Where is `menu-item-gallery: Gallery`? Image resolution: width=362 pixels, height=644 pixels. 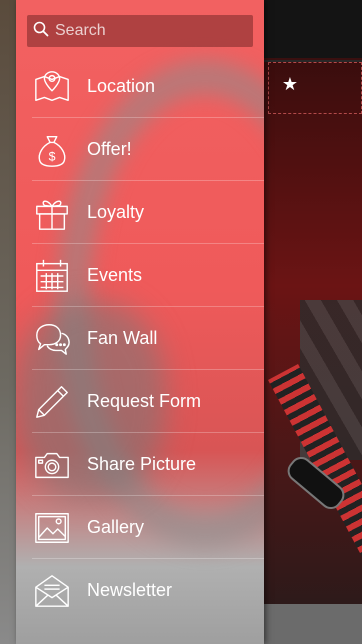 menu-item-gallery: Gallery is located at coordinates (140, 527).